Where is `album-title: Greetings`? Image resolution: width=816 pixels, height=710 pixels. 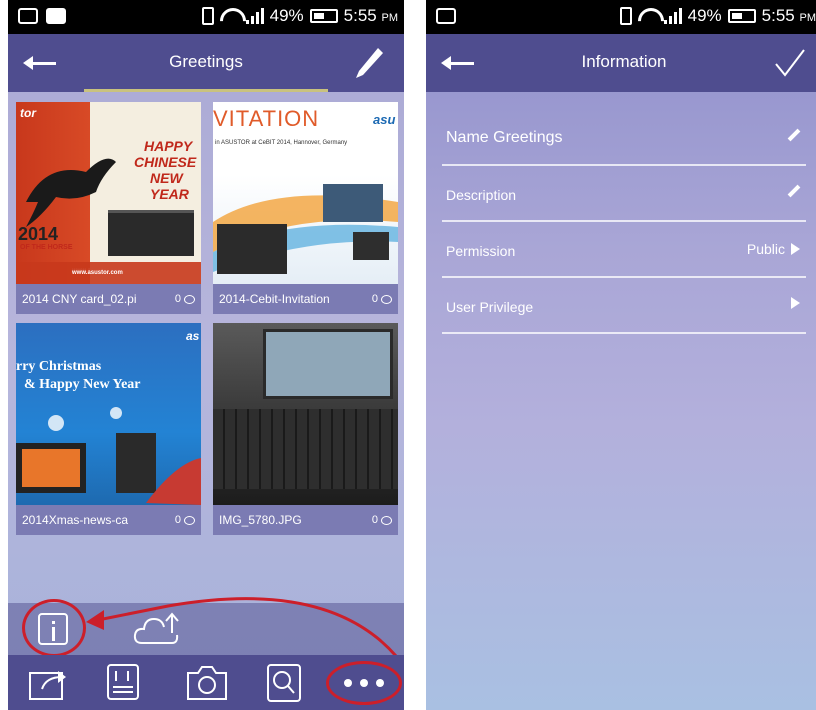
album-title: Greetings is located at coordinates (206, 61).